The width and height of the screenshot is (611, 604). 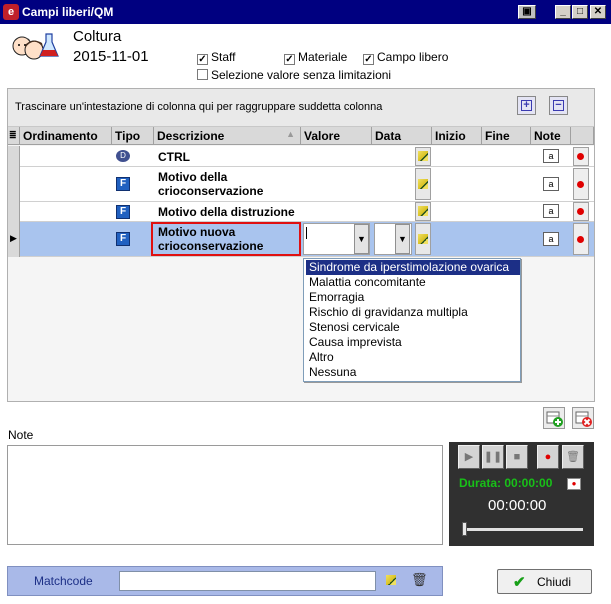 I want to click on valore-dropdown-button: ▼, so click(x=361, y=239).